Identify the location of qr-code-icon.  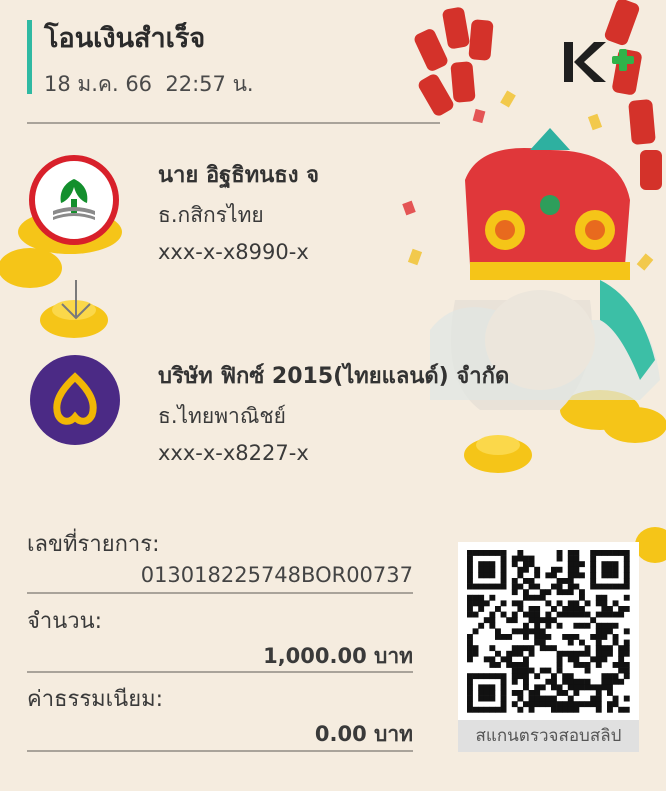
(548, 631).